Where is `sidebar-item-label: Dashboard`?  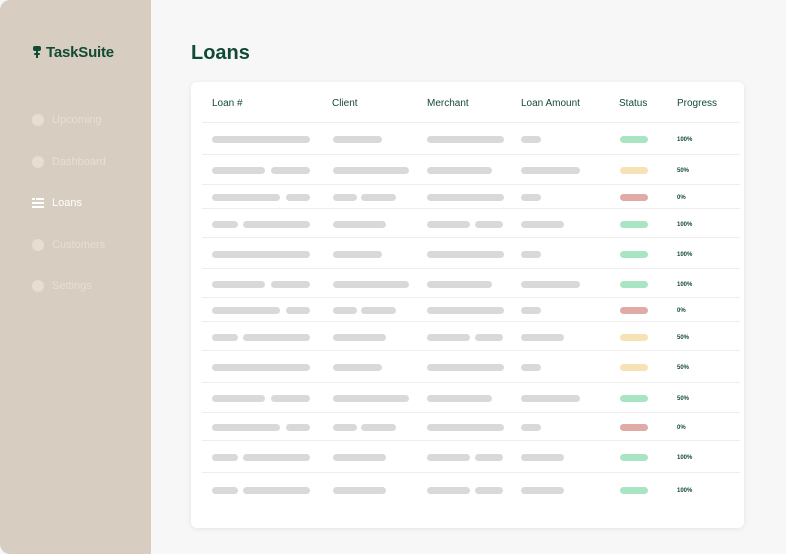
sidebar-item-label: Dashboard is located at coordinates (79, 161).